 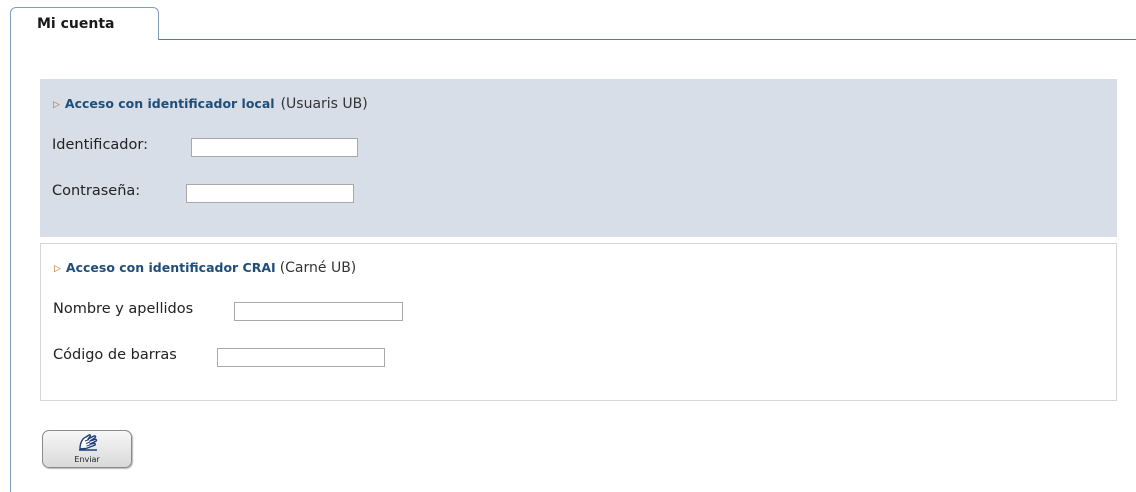 What do you see at coordinates (171, 267) in the screenshot?
I see `crai-access-link: Acceso con identificador CRAI` at bounding box center [171, 267].